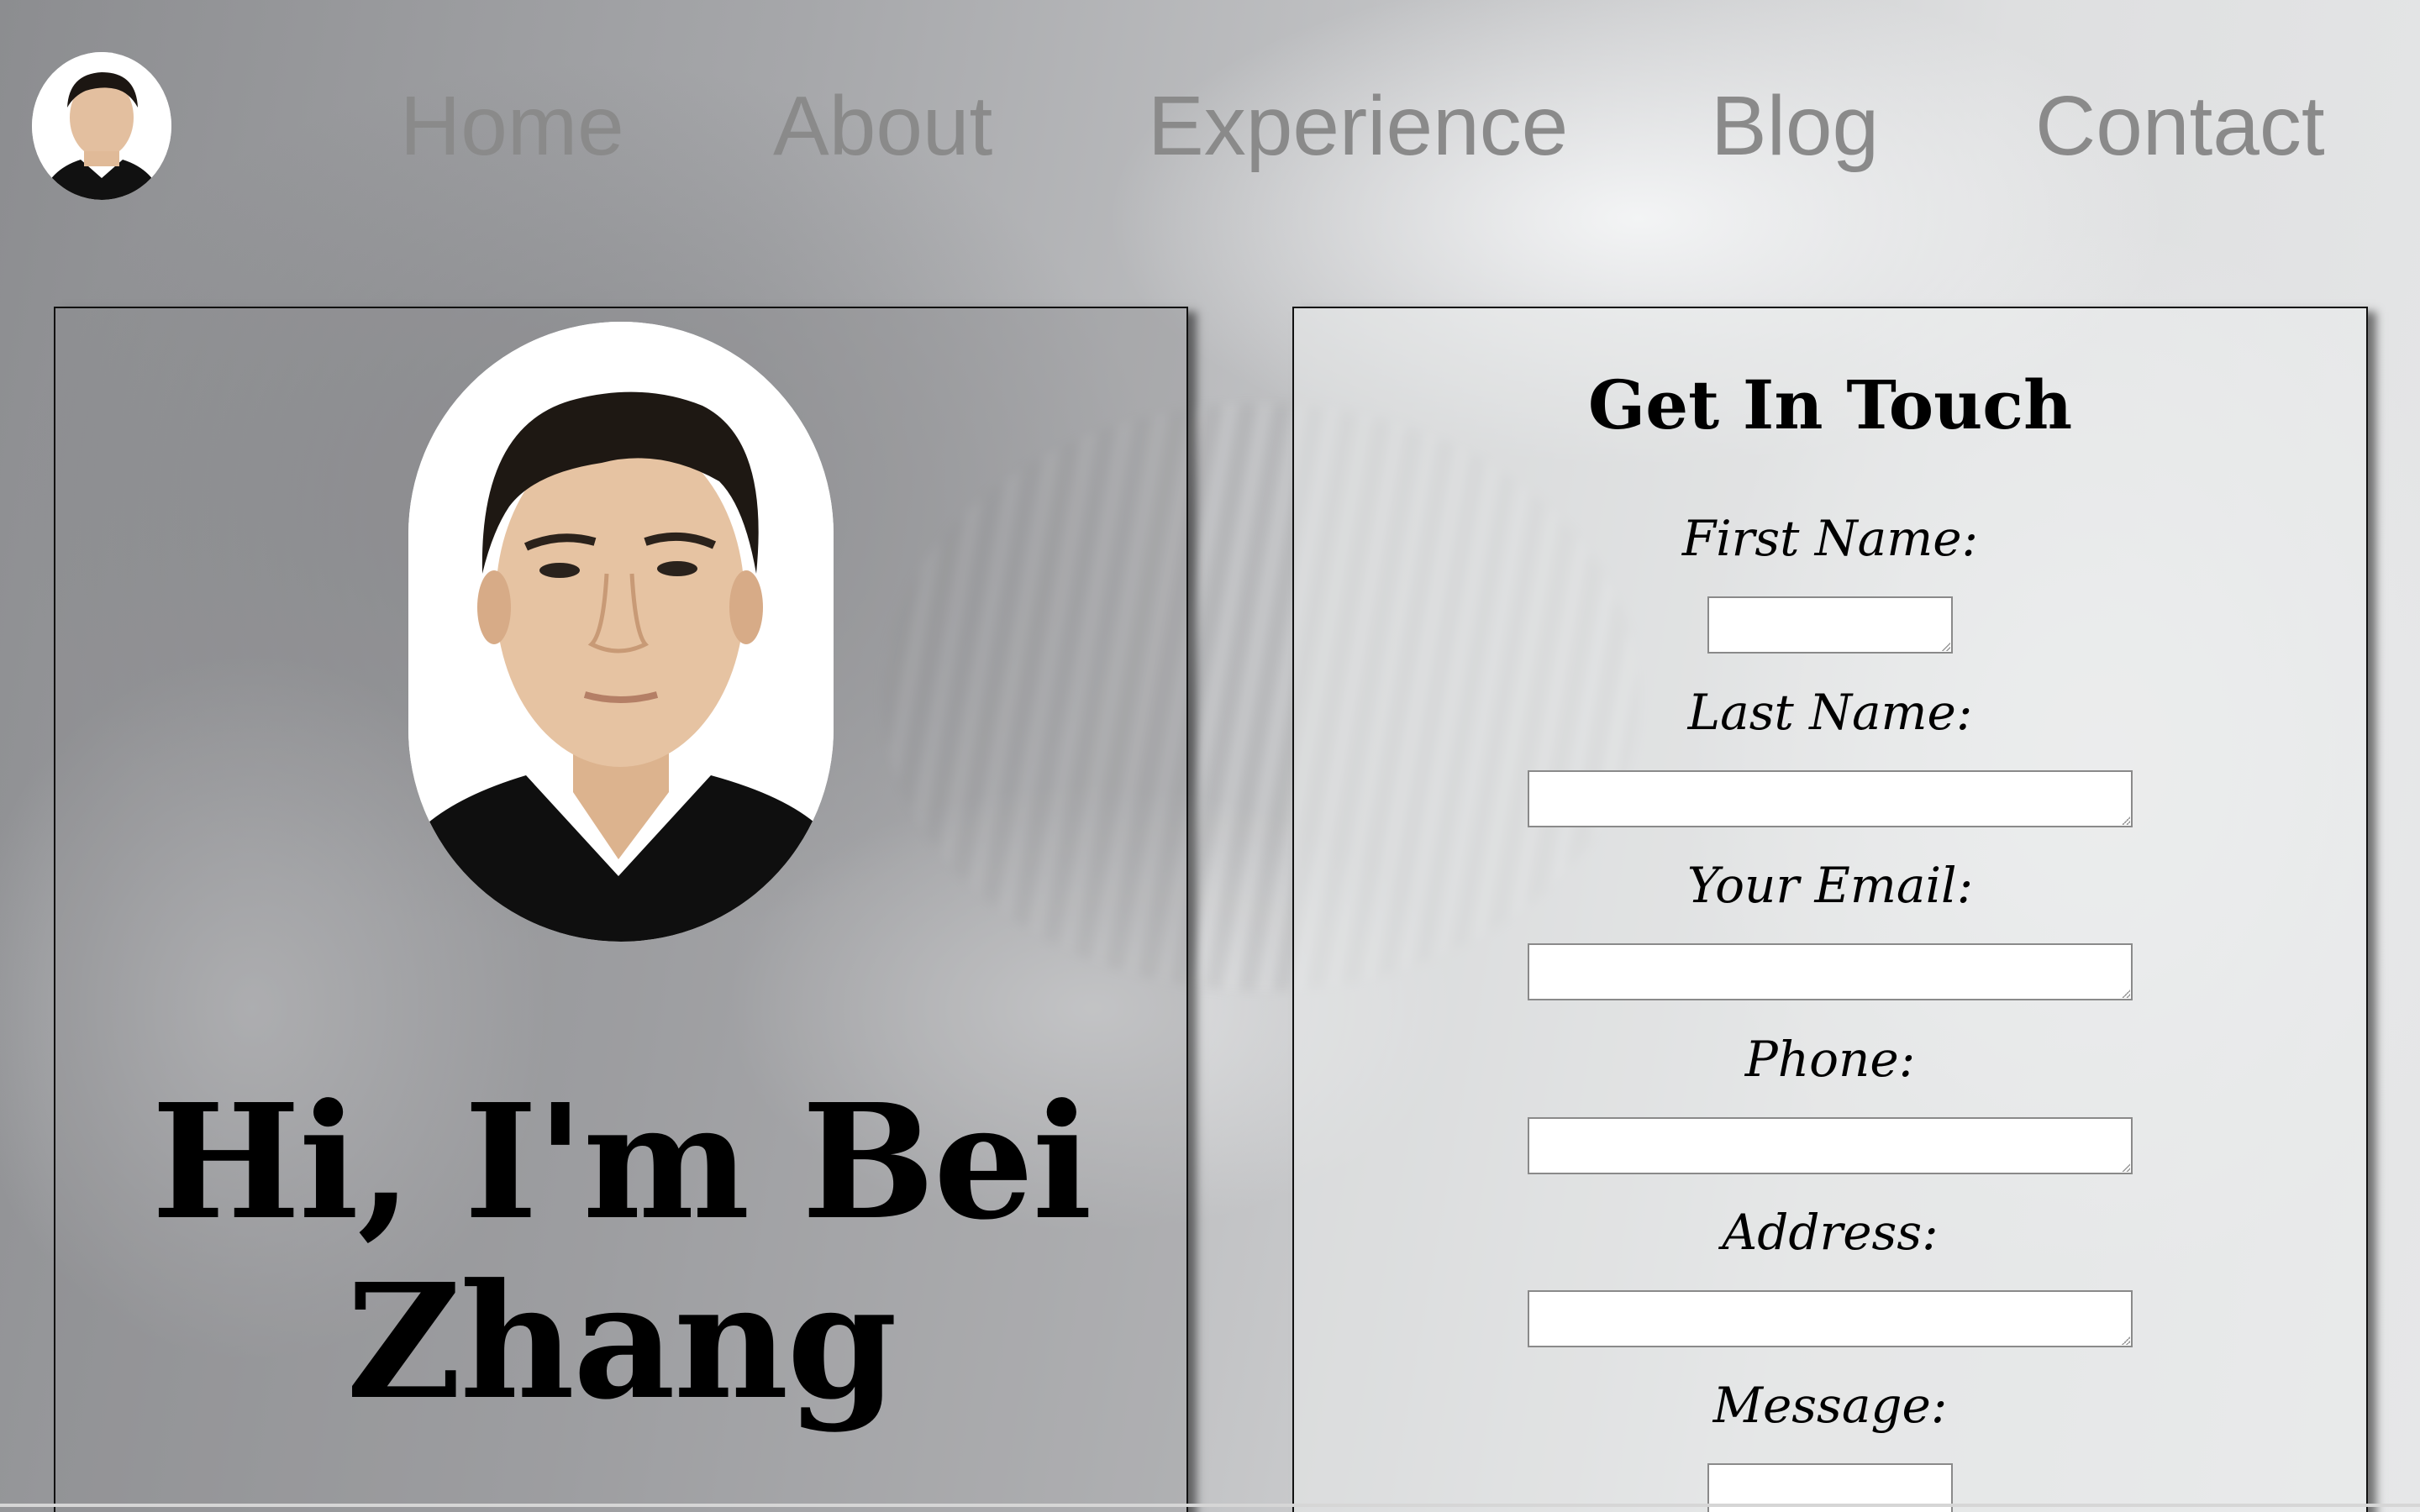  Describe the element at coordinates (1830, 712) in the screenshot. I see `last-name-label: Last Name:` at that location.